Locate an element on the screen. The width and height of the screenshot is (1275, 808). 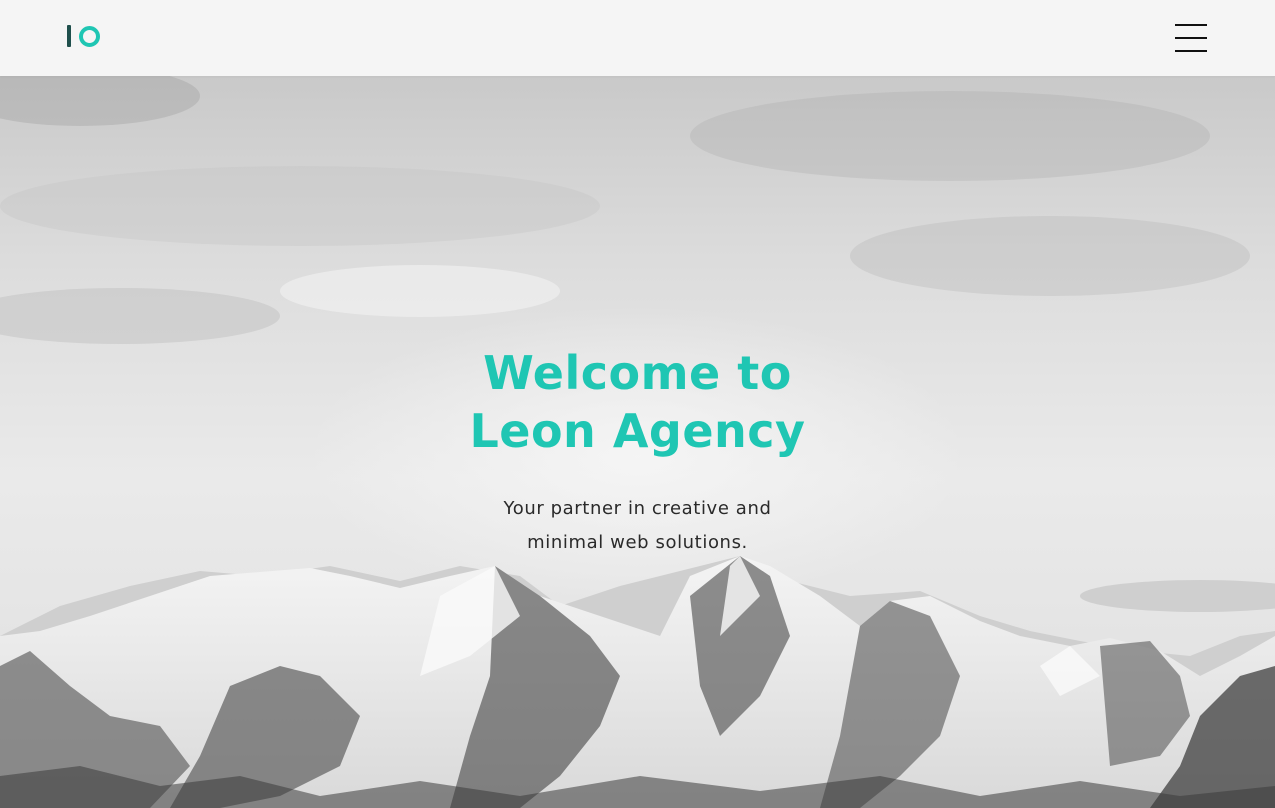
logo-ring is located at coordinates (89, 36).